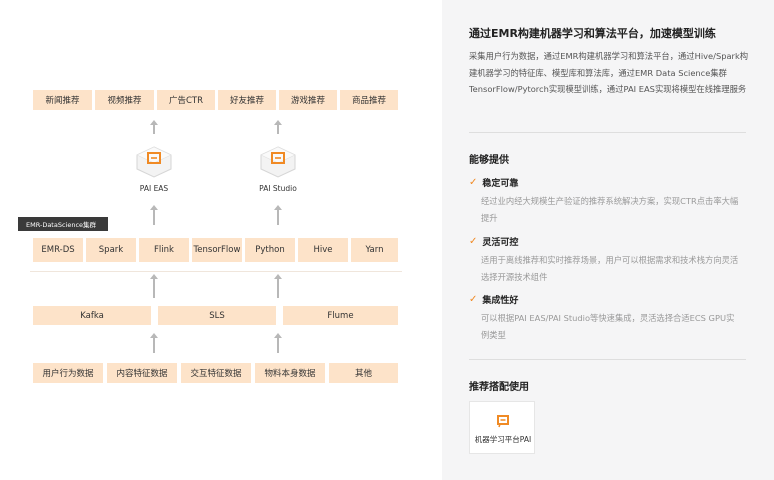 The image size is (774, 480). What do you see at coordinates (610, 268) in the screenshot?
I see `feature-desc-flexible: 适用于离线推荐和实时推荐场景，用户可以根据需求和技术栈方向灵活选择开源技术组件` at bounding box center [610, 268].